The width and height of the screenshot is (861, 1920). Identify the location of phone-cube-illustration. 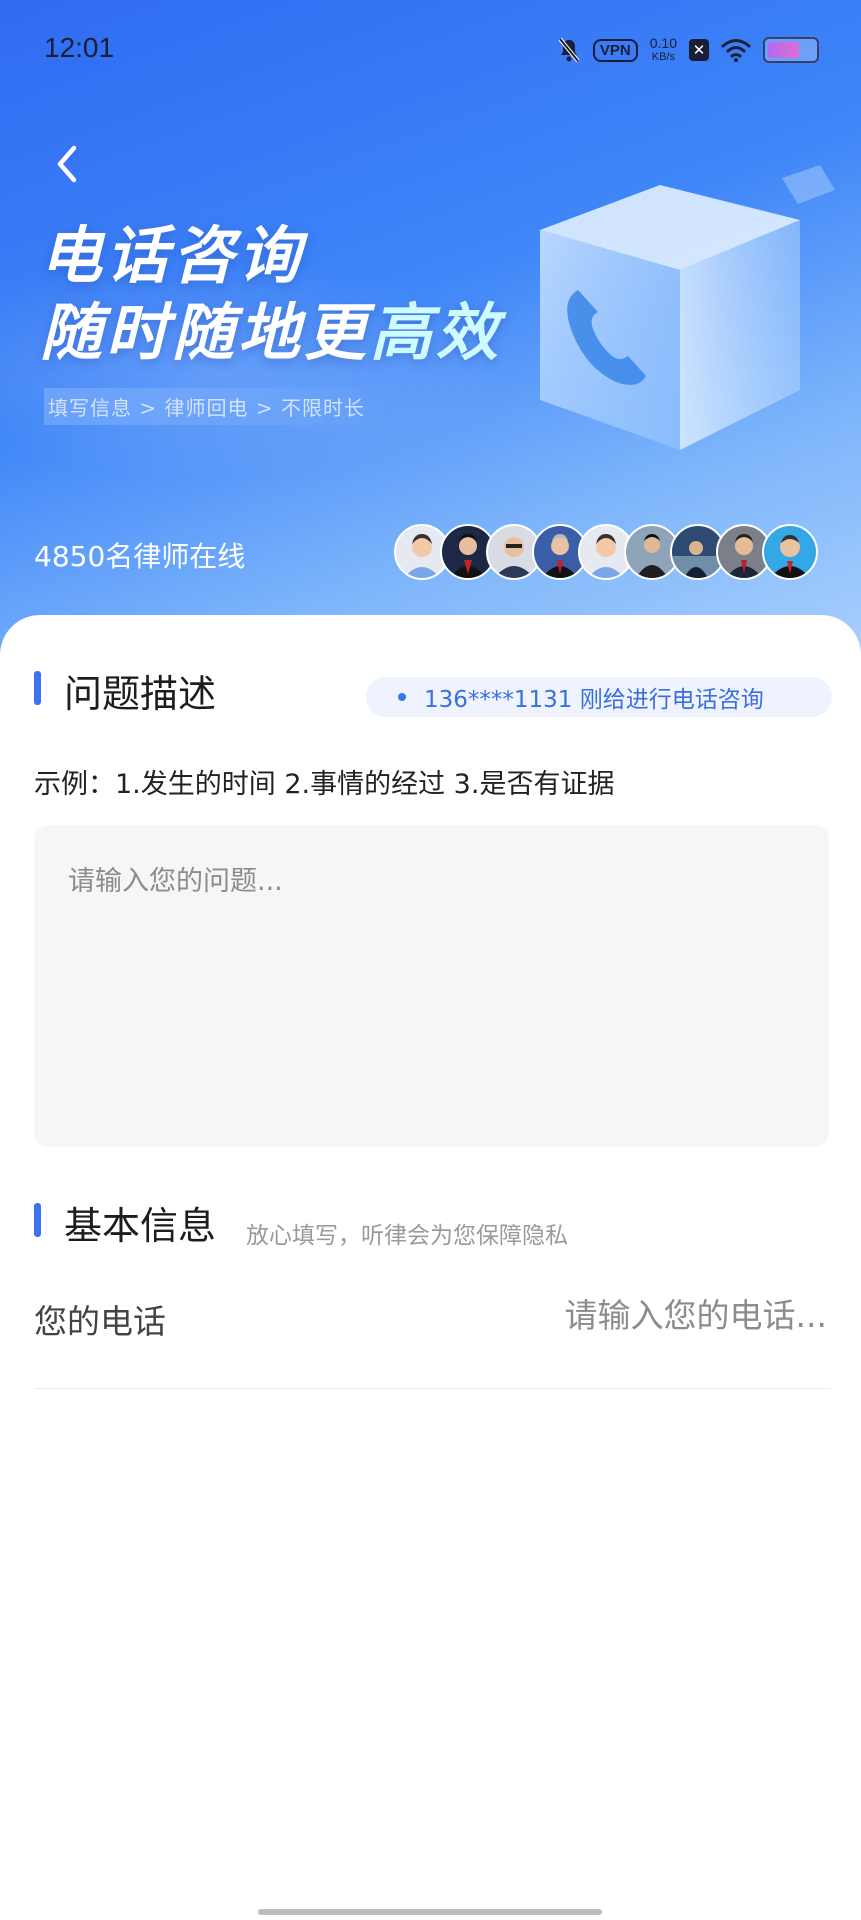
(687, 307).